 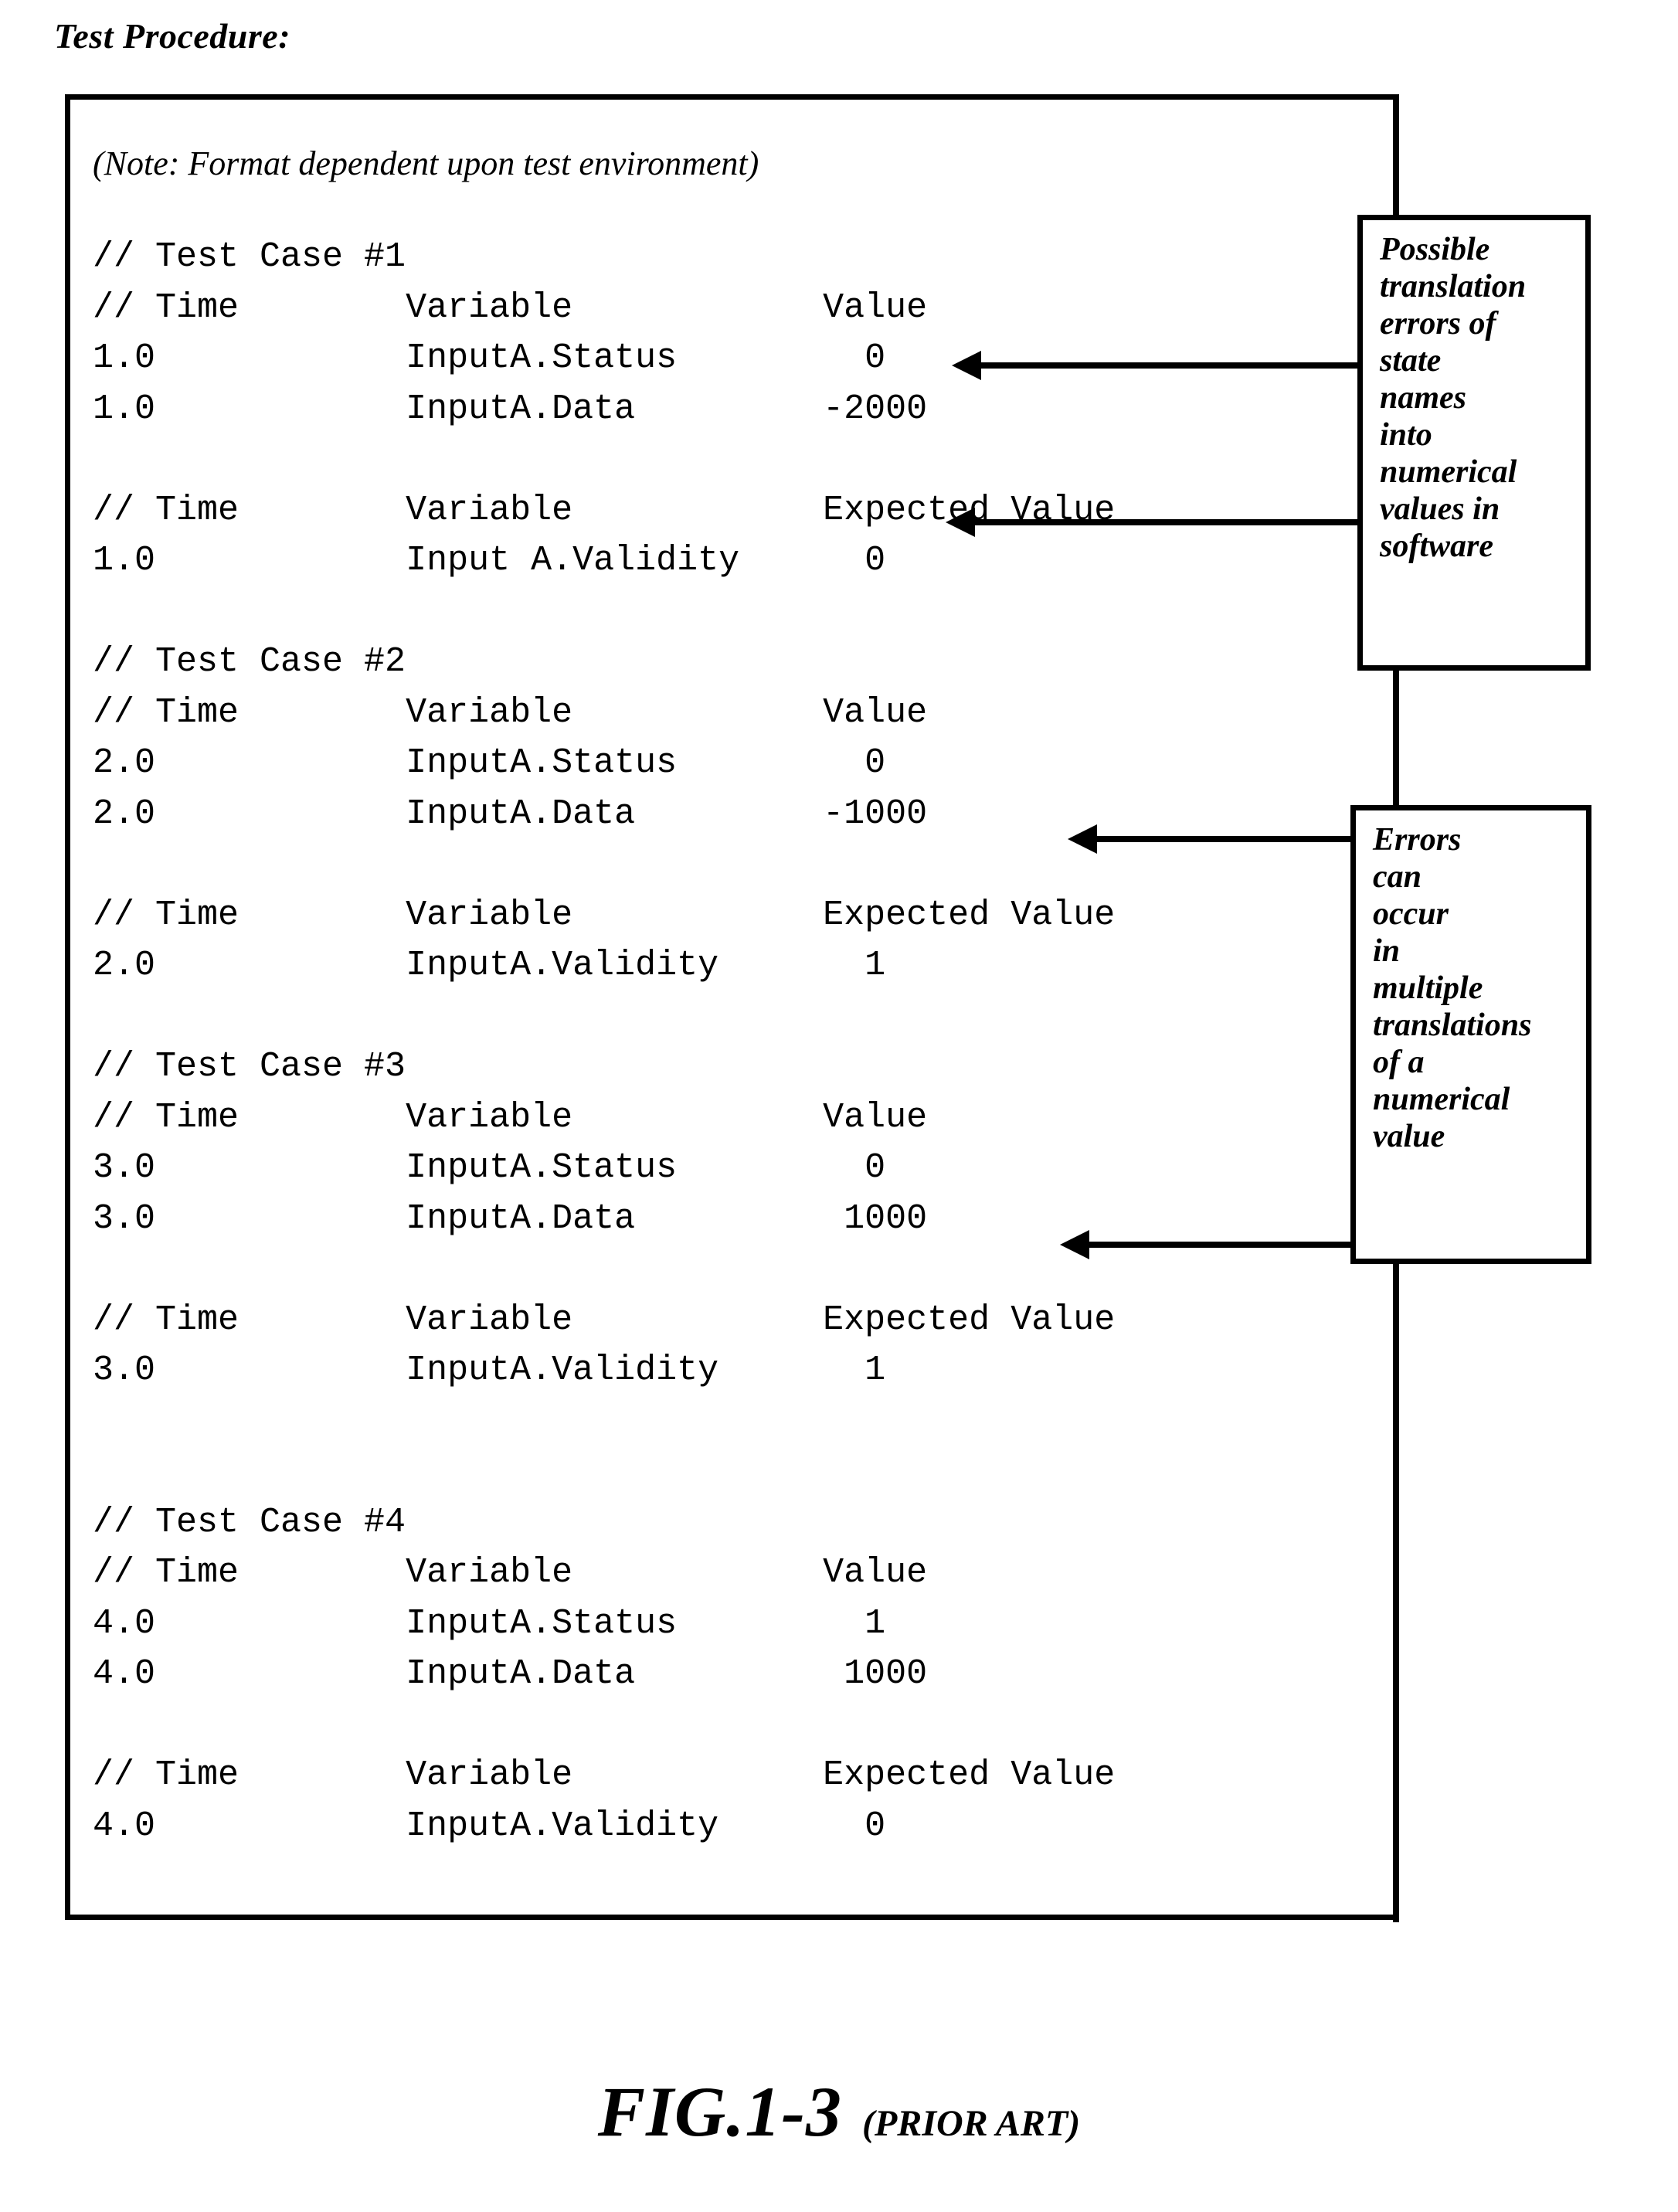 What do you see at coordinates (1168, 522) in the screenshot?
I see `leader-line-case1-validity` at bounding box center [1168, 522].